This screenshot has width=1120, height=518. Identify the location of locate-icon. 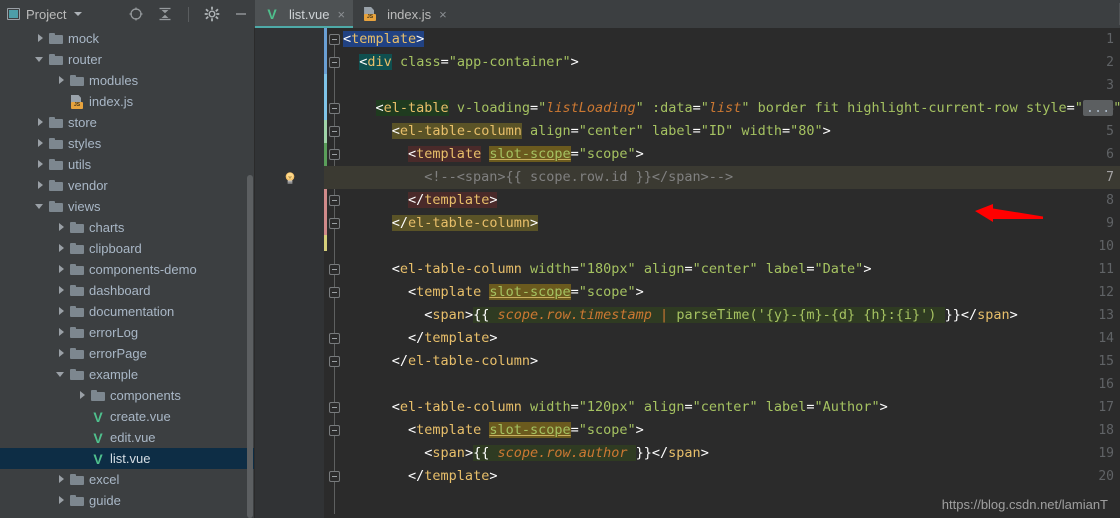
(136, 14).